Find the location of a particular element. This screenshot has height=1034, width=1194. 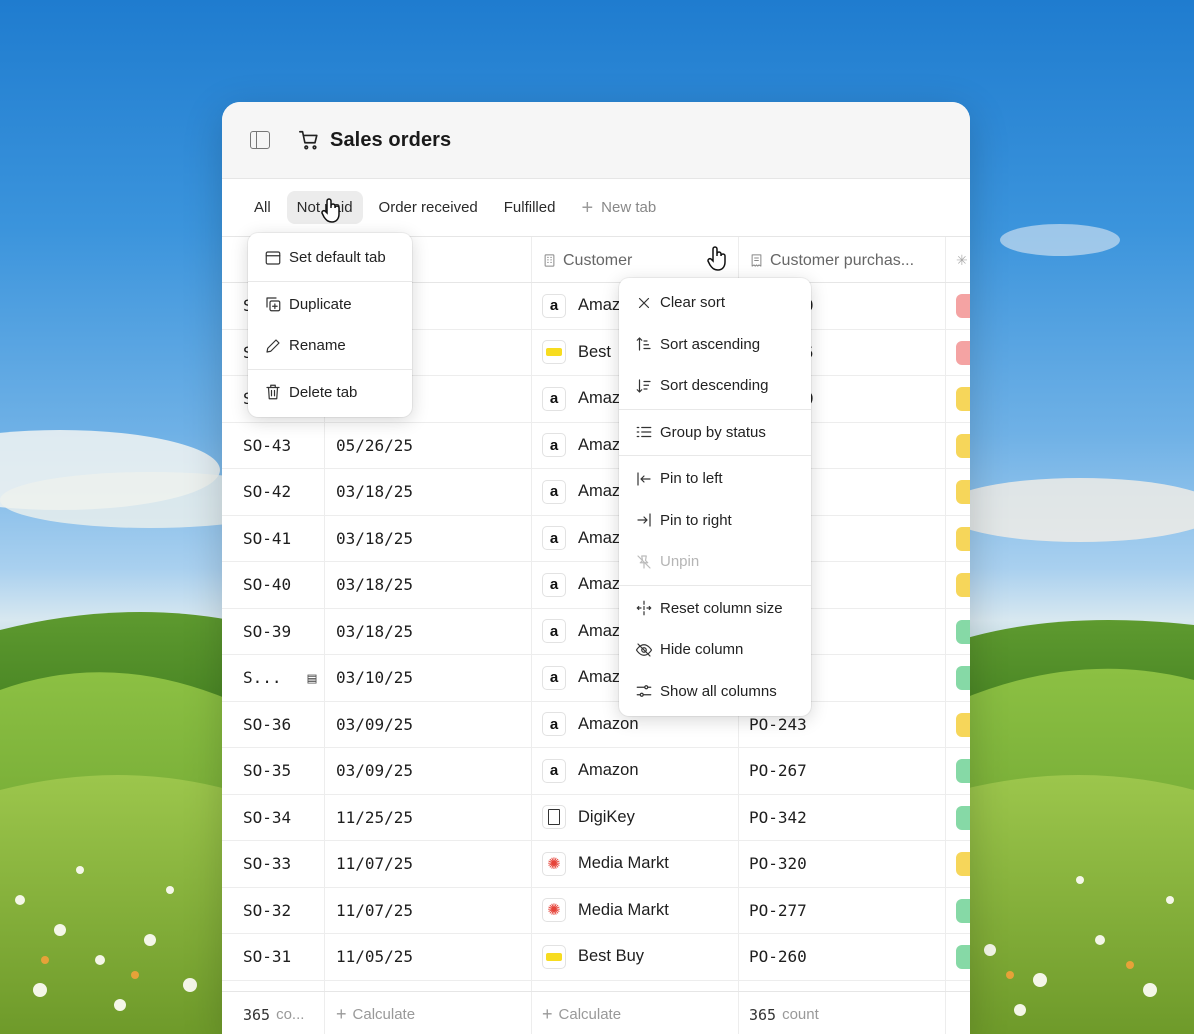

menu-item-set-default-tab: Set default tab is located at coordinates (330, 258).